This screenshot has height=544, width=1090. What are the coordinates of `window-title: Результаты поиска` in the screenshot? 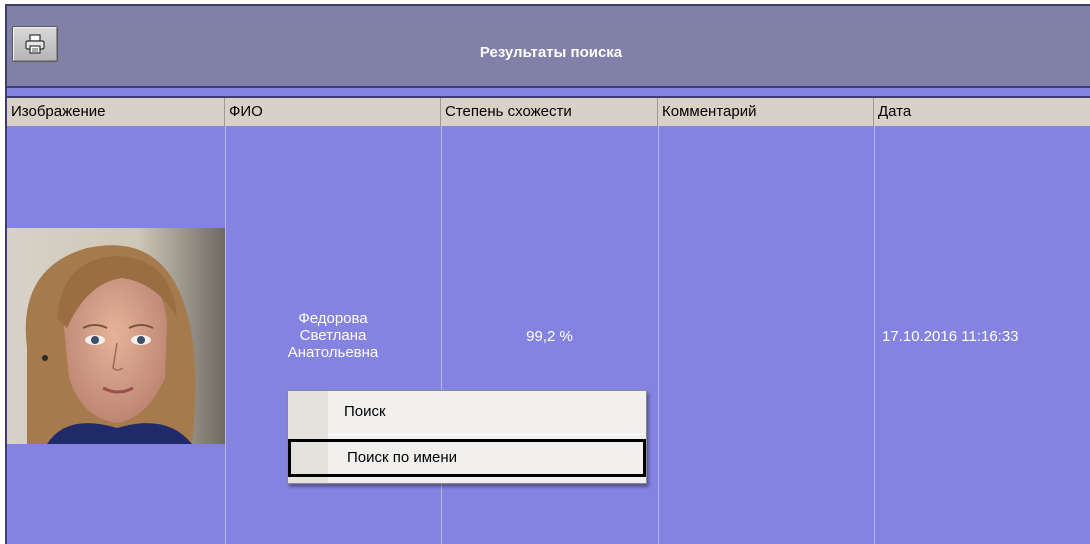 It's located at (551, 52).